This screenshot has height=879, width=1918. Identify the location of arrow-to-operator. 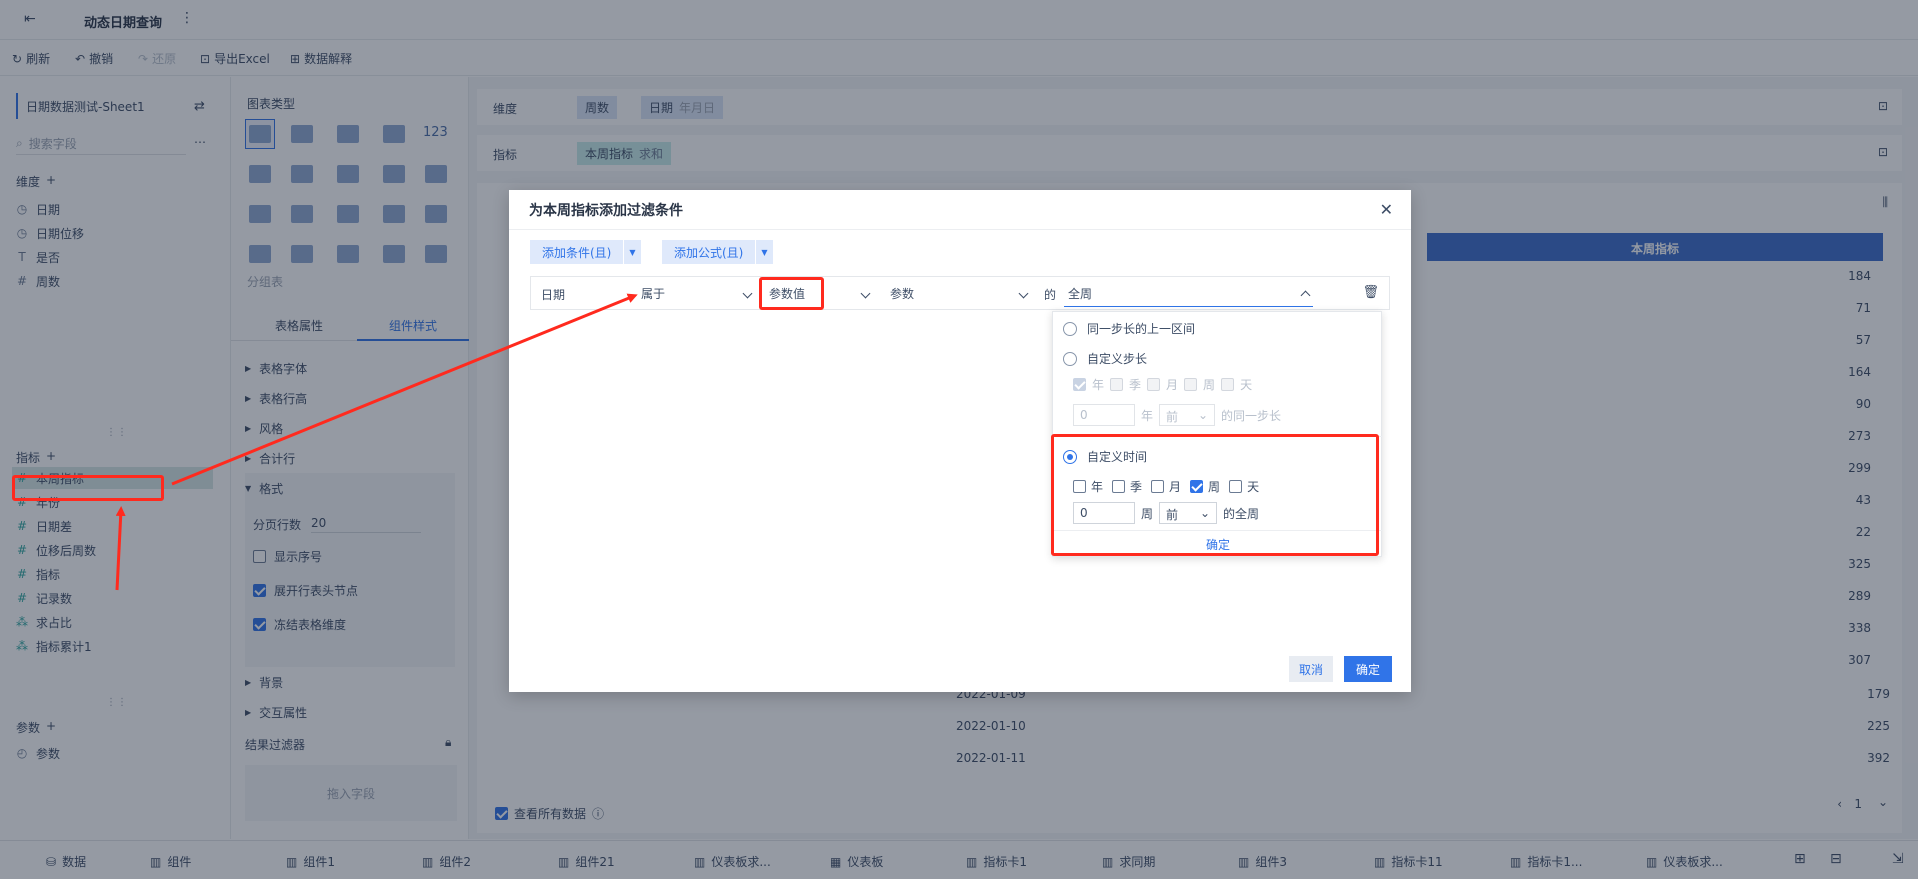
(404, 389).